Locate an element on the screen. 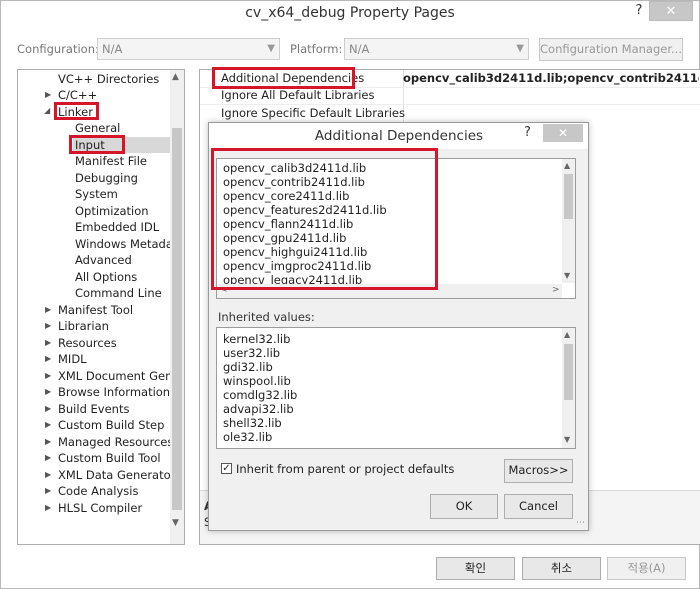 Image resolution: width=700 pixels, height=589 pixels. resize-grip-icon: ⋯ is located at coordinates (580, 523).